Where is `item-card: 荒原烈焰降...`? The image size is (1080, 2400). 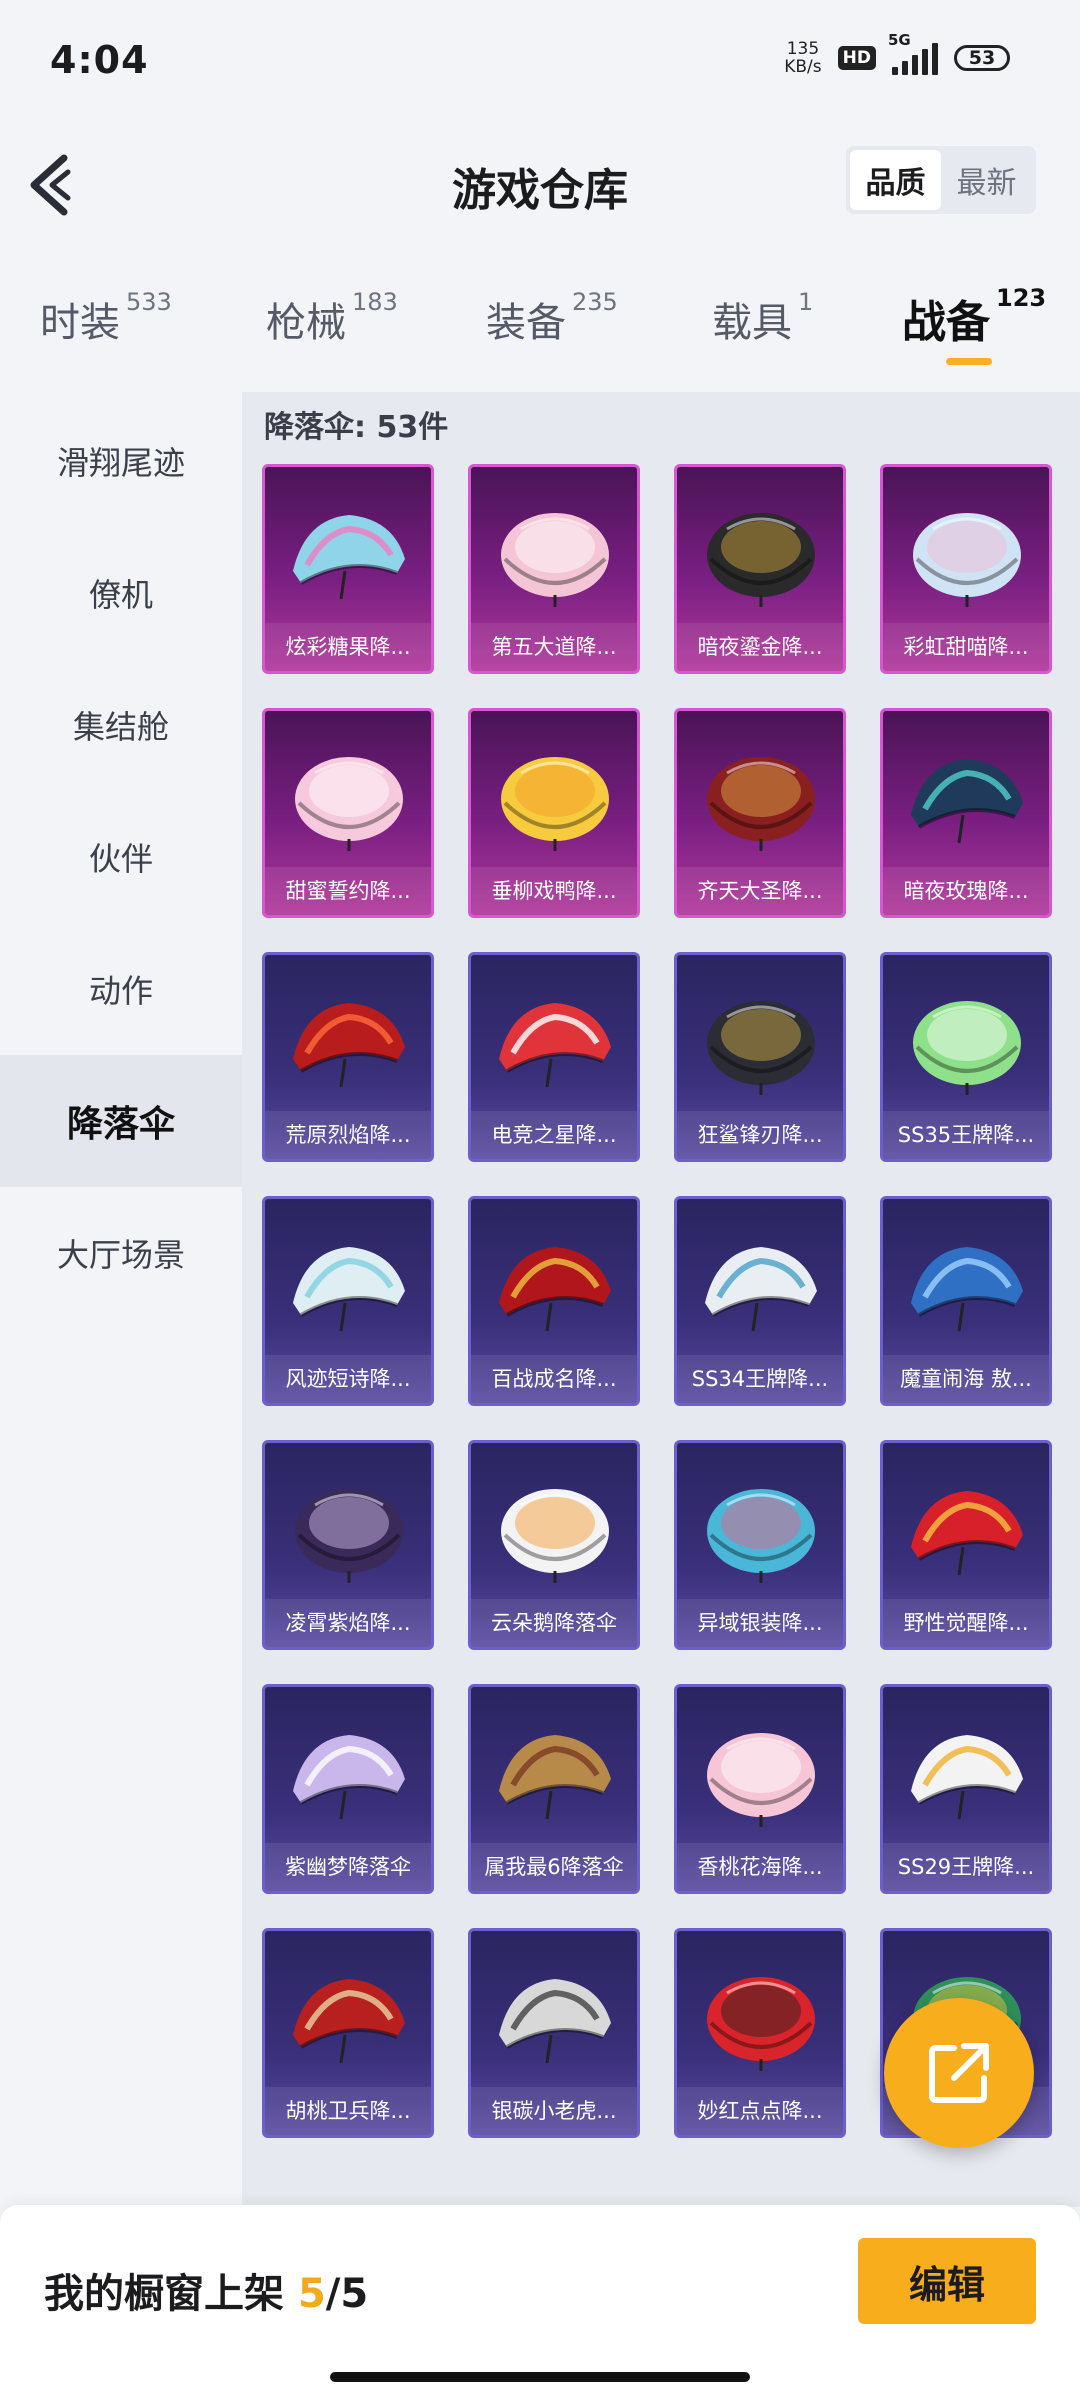 item-card: 荒原烈焰降... is located at coordinates (348, 1057).